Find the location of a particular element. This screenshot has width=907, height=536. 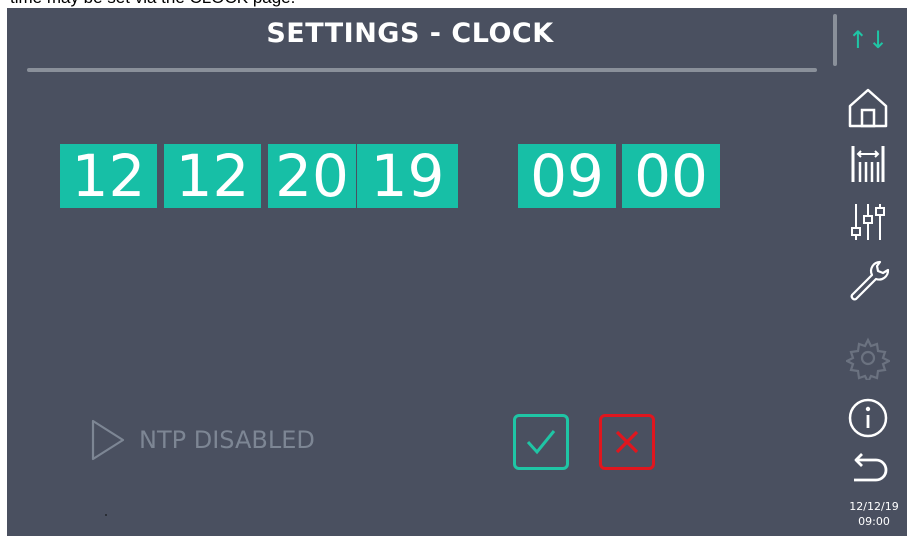

cancel-button is located at coordinates (627, 442).